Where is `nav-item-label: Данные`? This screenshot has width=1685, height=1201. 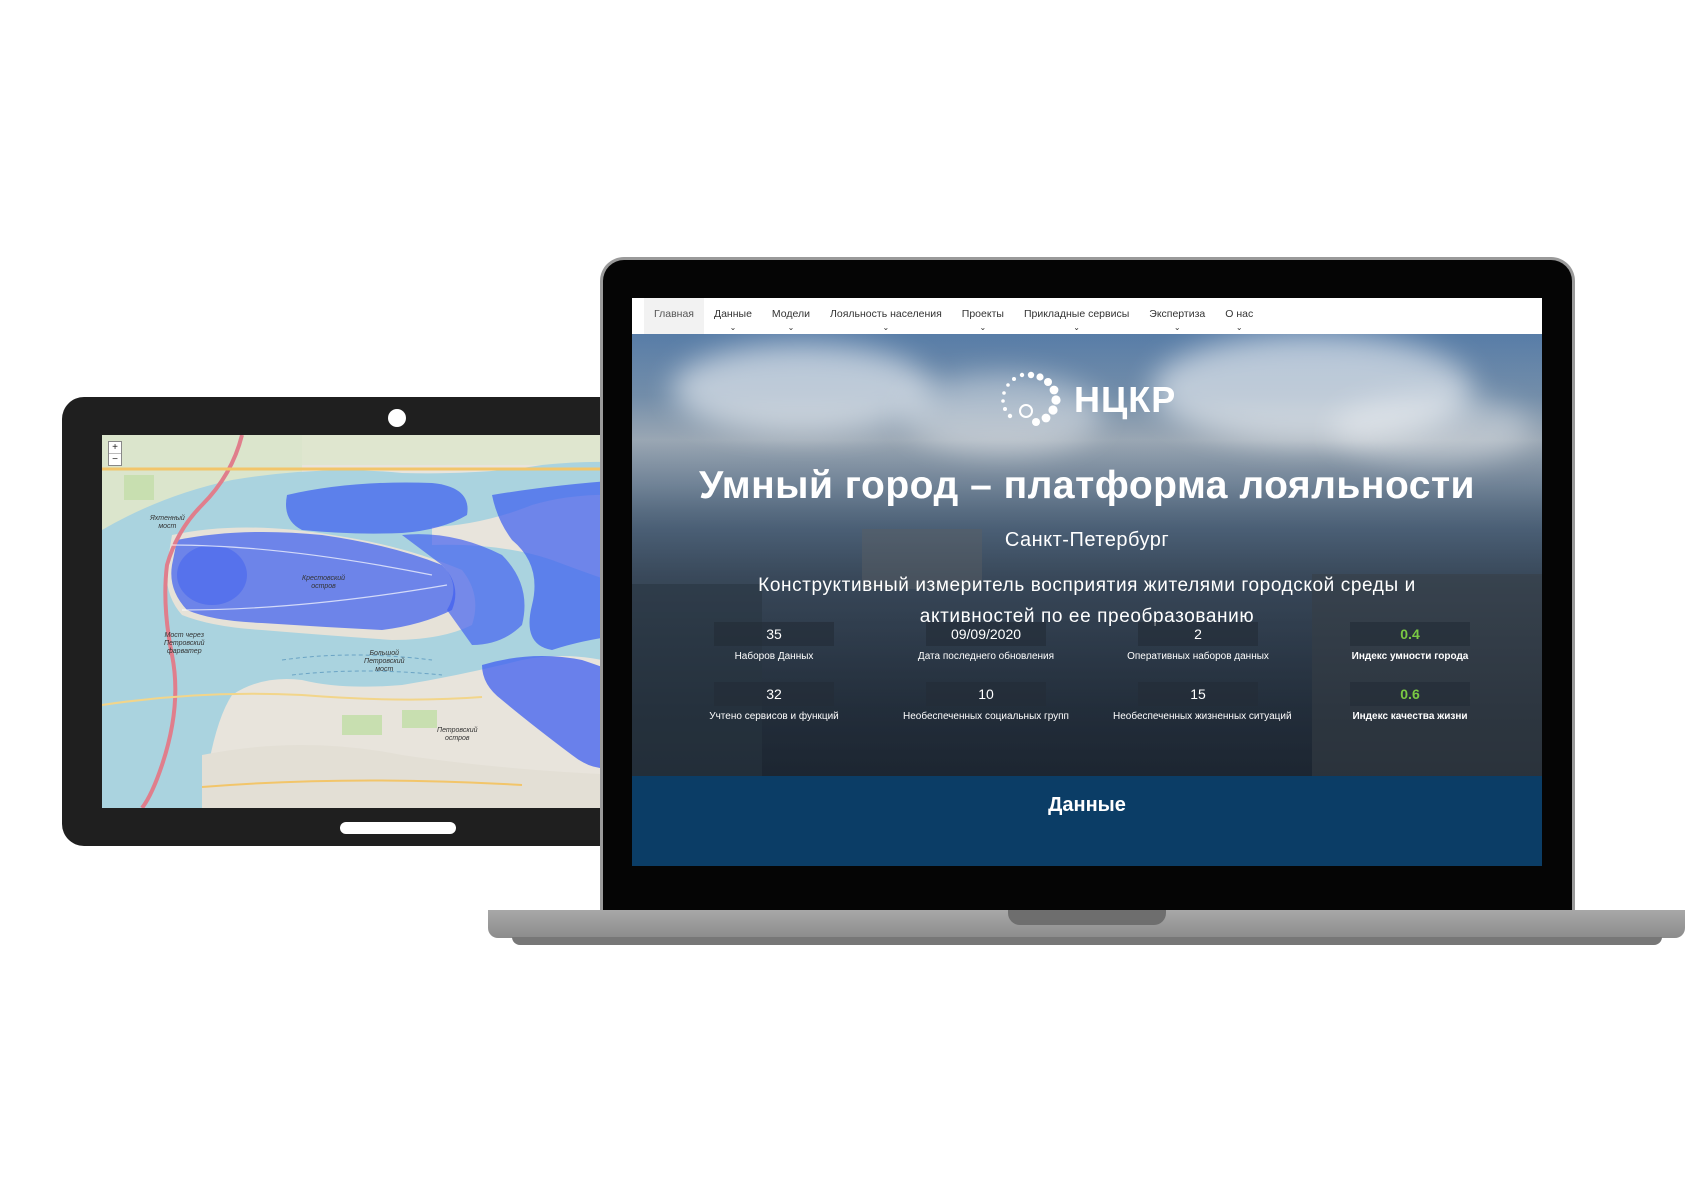 nav-item-label: Данные is located at coordinates (732, 314).